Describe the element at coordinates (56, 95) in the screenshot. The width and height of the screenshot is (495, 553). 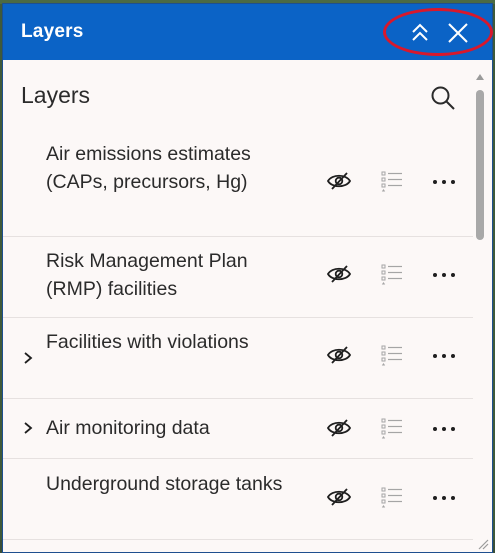
I see `layer-list-heading: Layers` at that location.